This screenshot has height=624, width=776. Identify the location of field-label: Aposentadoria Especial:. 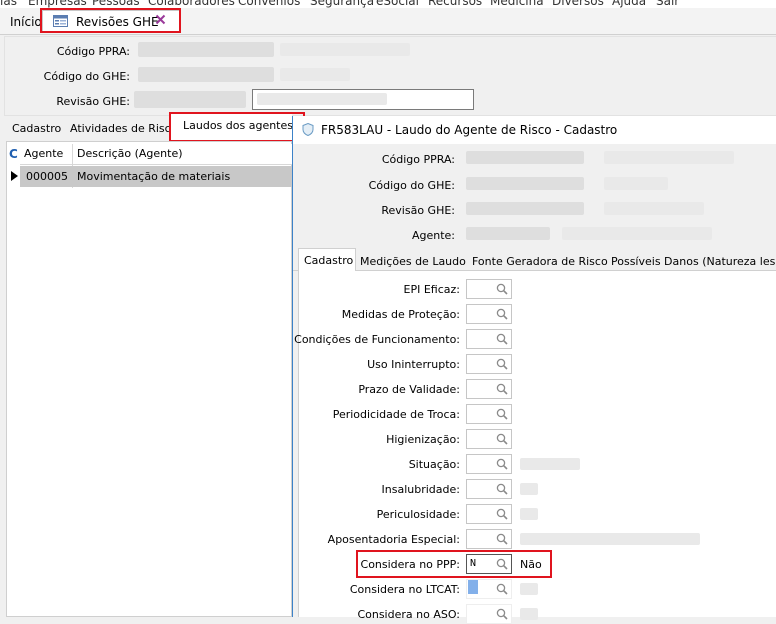
(393, 539).